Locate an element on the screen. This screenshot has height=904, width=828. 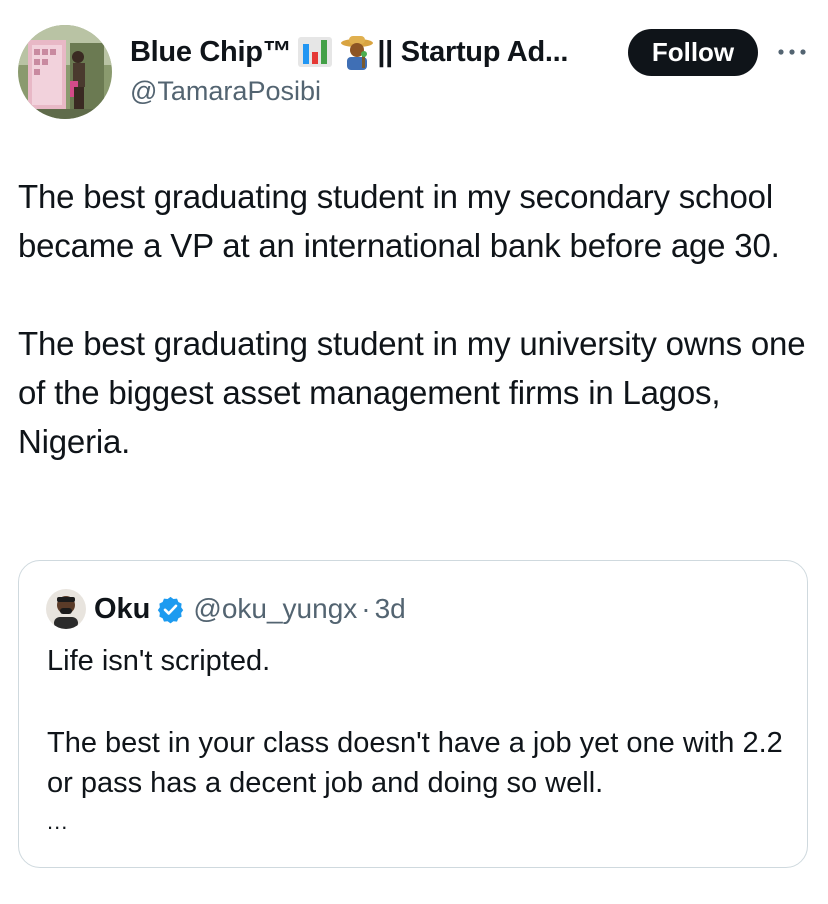
bar-chart-emoji is located at coordinates (315, 52).